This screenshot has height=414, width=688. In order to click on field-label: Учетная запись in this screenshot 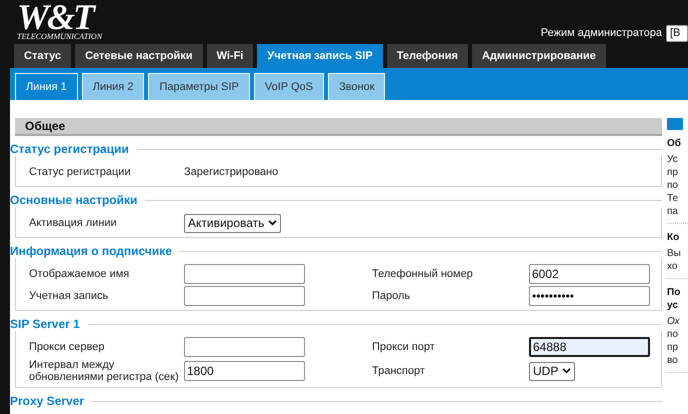, I will do `click(69, 296)`.